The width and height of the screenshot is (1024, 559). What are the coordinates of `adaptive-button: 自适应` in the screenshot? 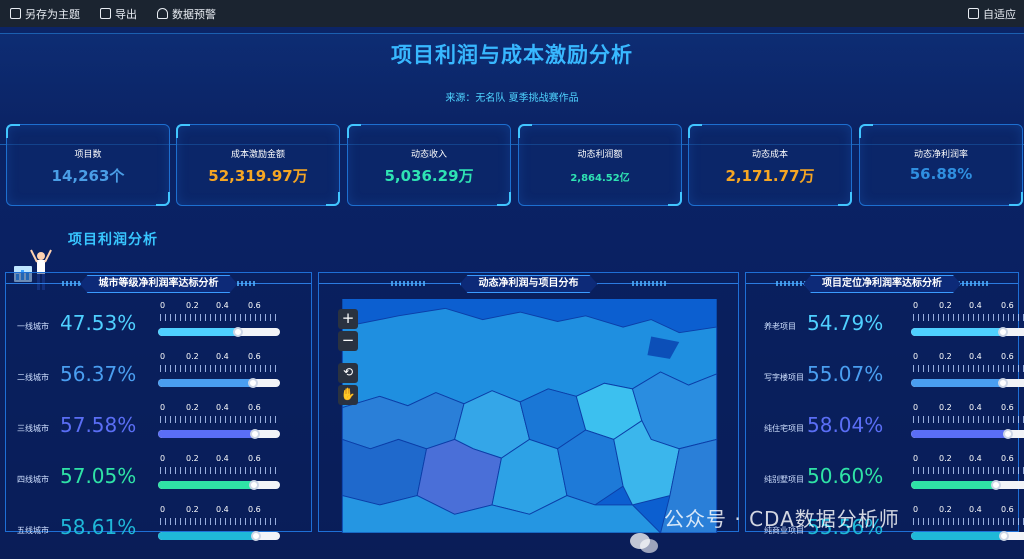 It's located at (992, 14).